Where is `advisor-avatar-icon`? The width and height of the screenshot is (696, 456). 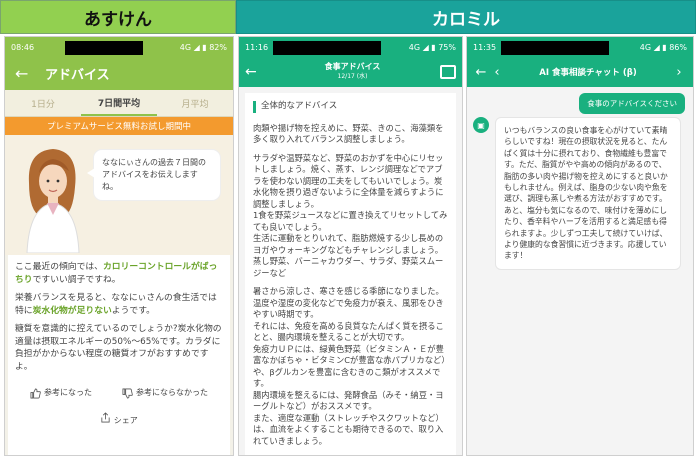
advisor-avatar-icon is located at coordinates (53, 201).